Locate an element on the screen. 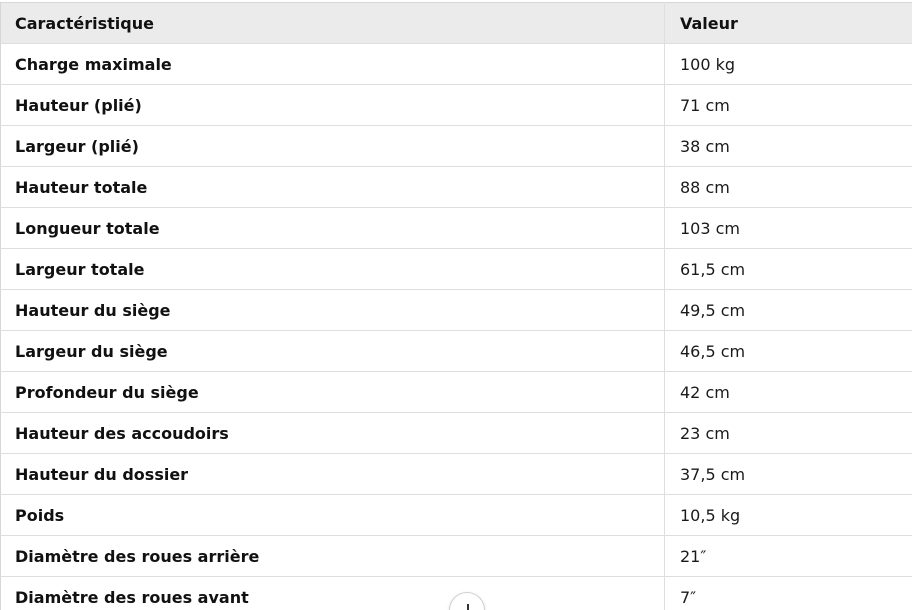  row-label: Largeur totale is located at coordinates (332, 269).